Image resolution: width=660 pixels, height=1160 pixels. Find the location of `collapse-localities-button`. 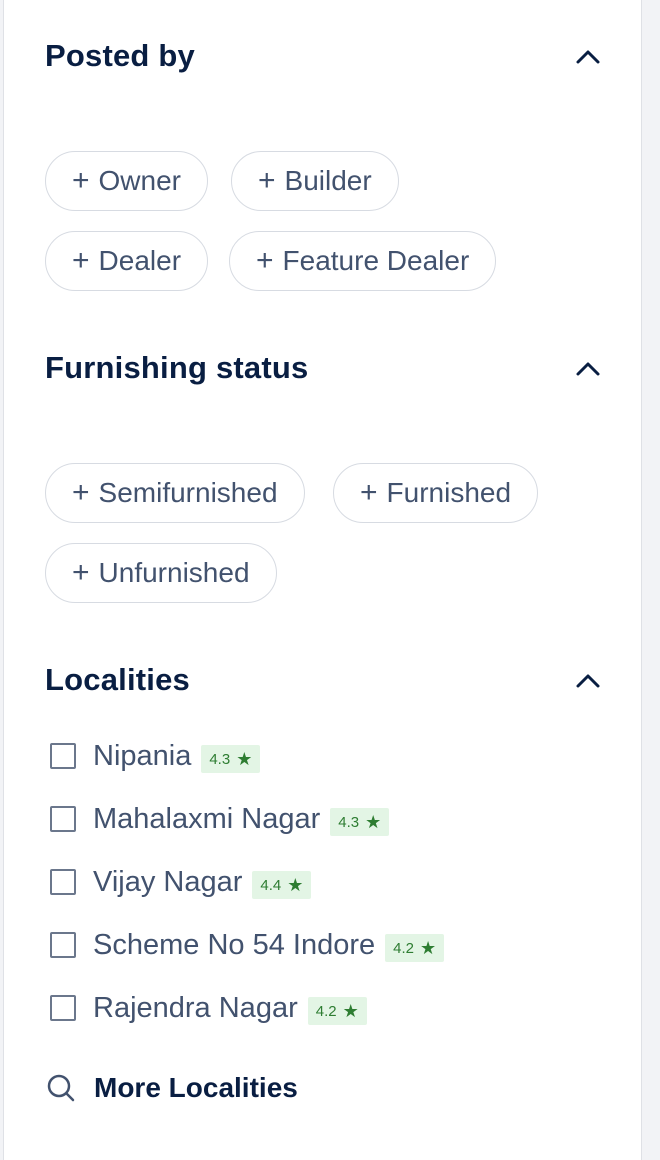

collapse-localities-button is located at coordinates (588, 681).